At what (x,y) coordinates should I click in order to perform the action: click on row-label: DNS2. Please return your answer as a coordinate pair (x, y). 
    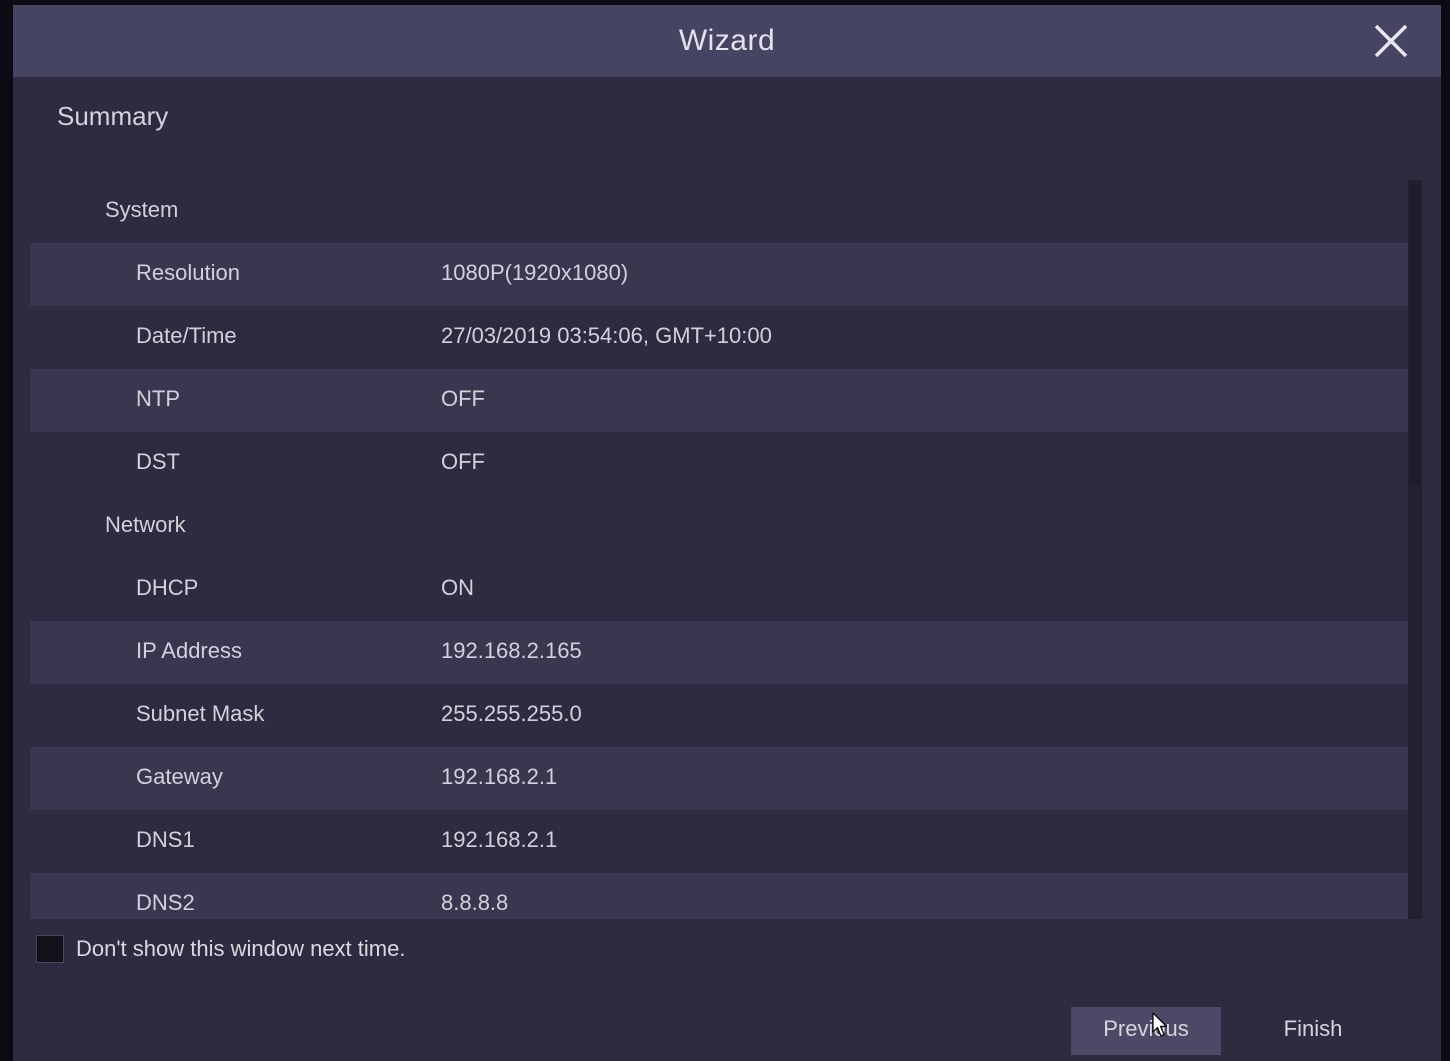
    Looking at the image, I should click on (165, 902).